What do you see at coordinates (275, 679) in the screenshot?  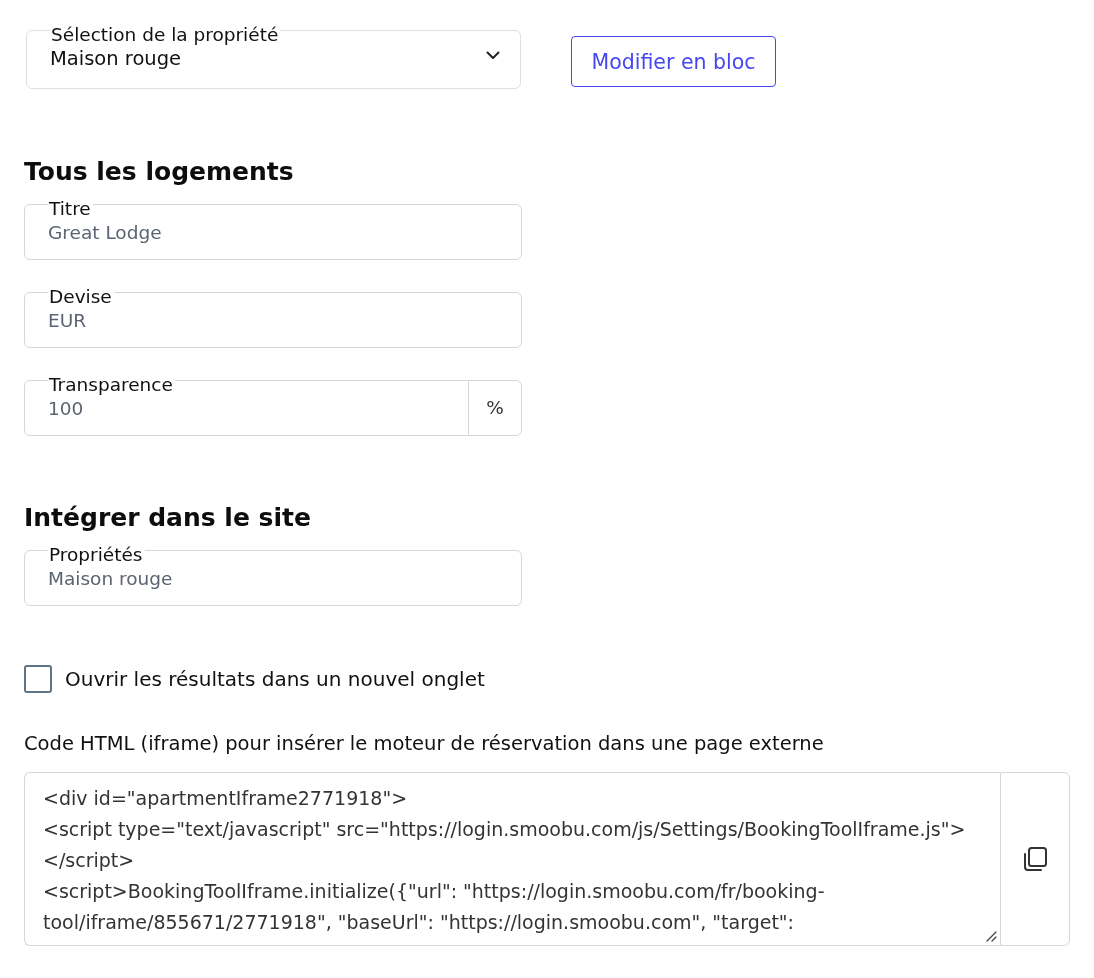 I see `checkbox-label: Ouvrir les résultats dans un nouvel onglet` at bounding box center [275, 679].